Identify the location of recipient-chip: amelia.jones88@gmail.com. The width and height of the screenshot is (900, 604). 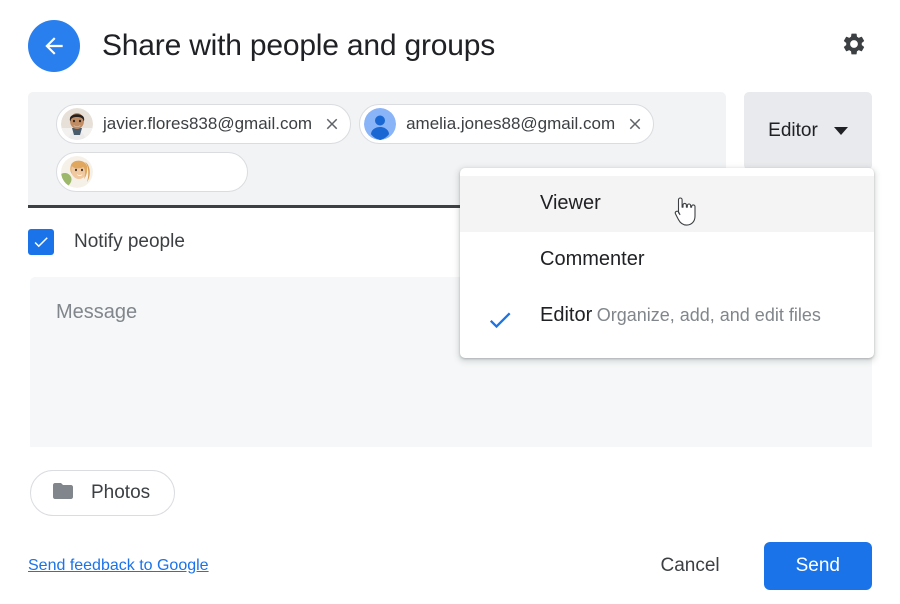
(507, 124).